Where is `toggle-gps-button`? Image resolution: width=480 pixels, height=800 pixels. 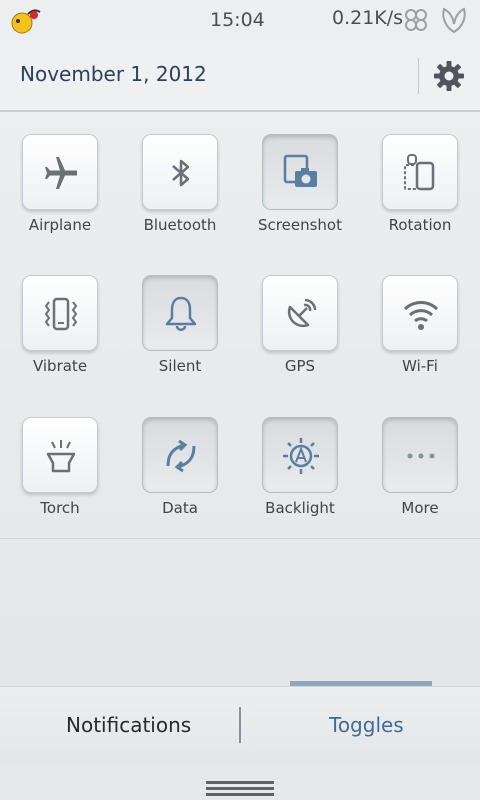 toggle-gps-button is located at coordinates (300, 313).